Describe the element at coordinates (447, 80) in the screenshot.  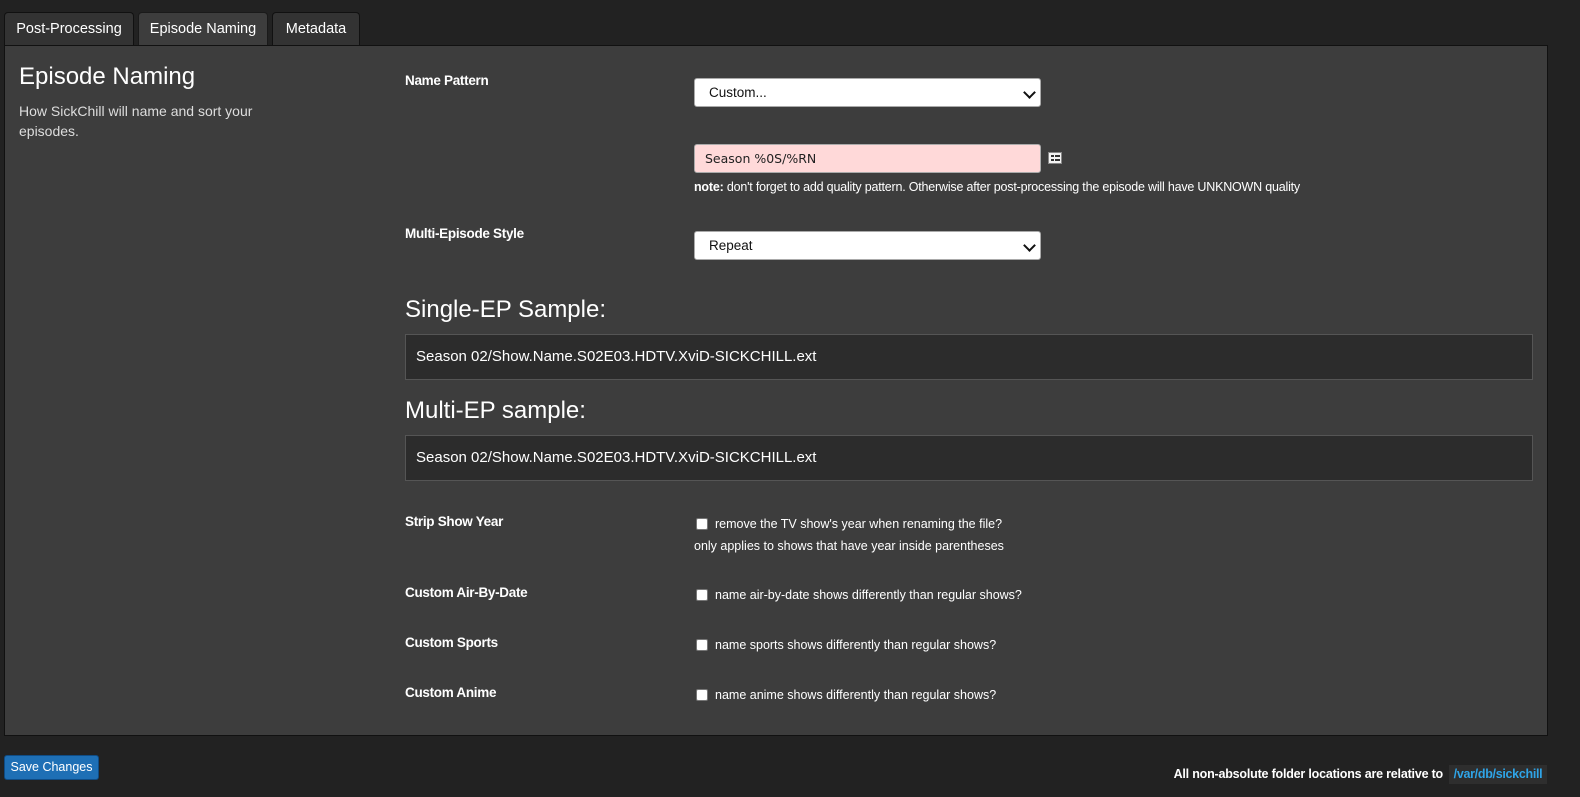
I see `name-pattern-label: Name Pattern` at that location.